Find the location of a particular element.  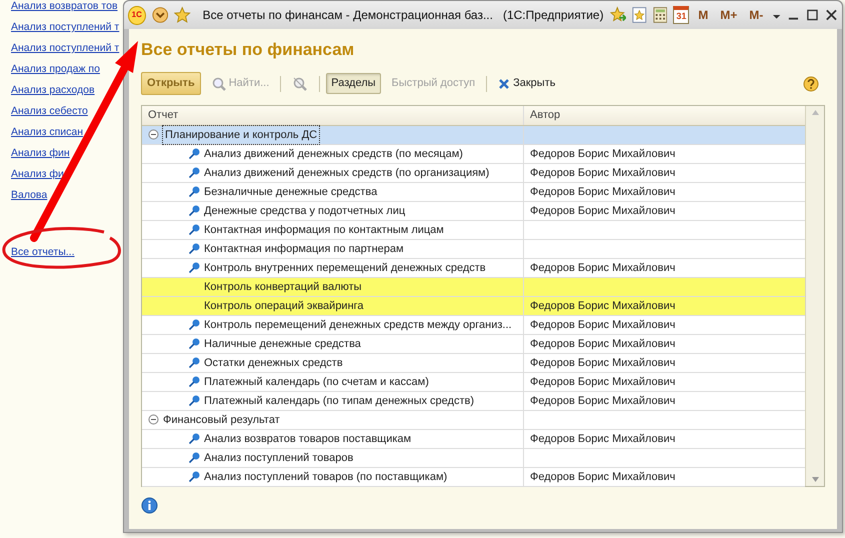

report-title: Контроль внутренних перемещений денежных средств is located at coordinates (345, 267).